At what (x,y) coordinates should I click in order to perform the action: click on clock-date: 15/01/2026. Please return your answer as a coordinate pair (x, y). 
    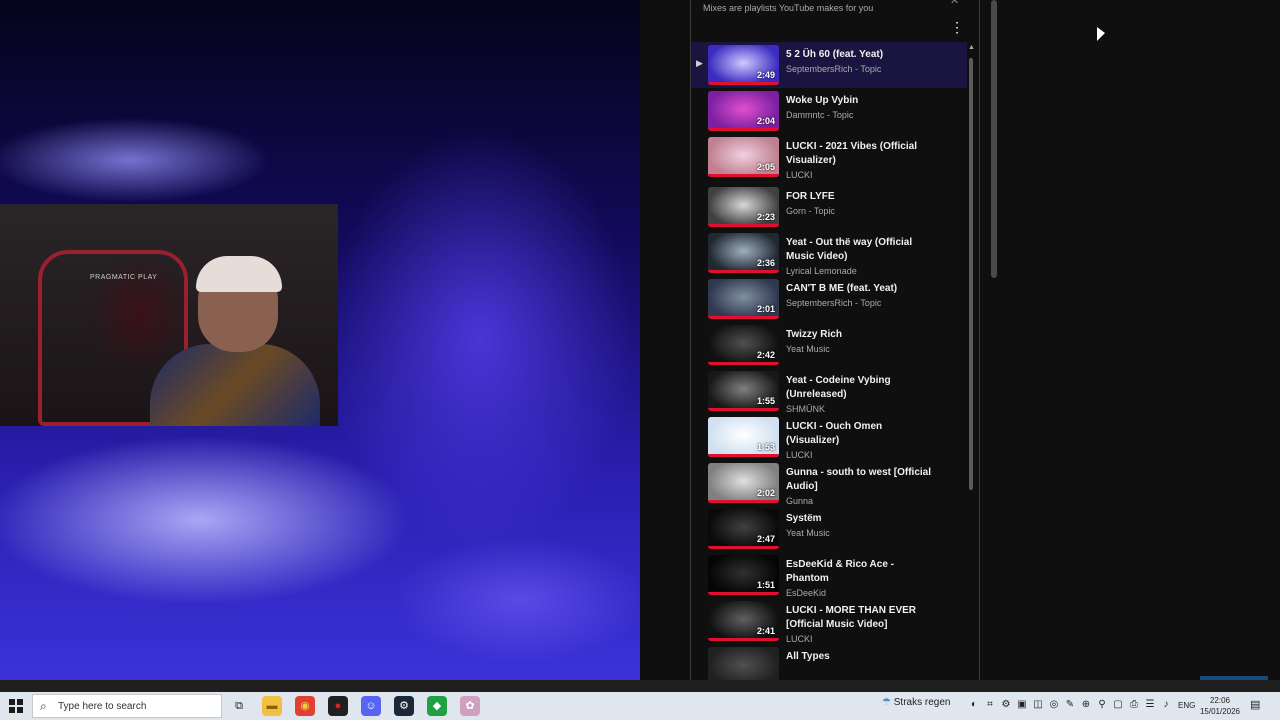
    Looking at the image, I should click on (1220, 711).